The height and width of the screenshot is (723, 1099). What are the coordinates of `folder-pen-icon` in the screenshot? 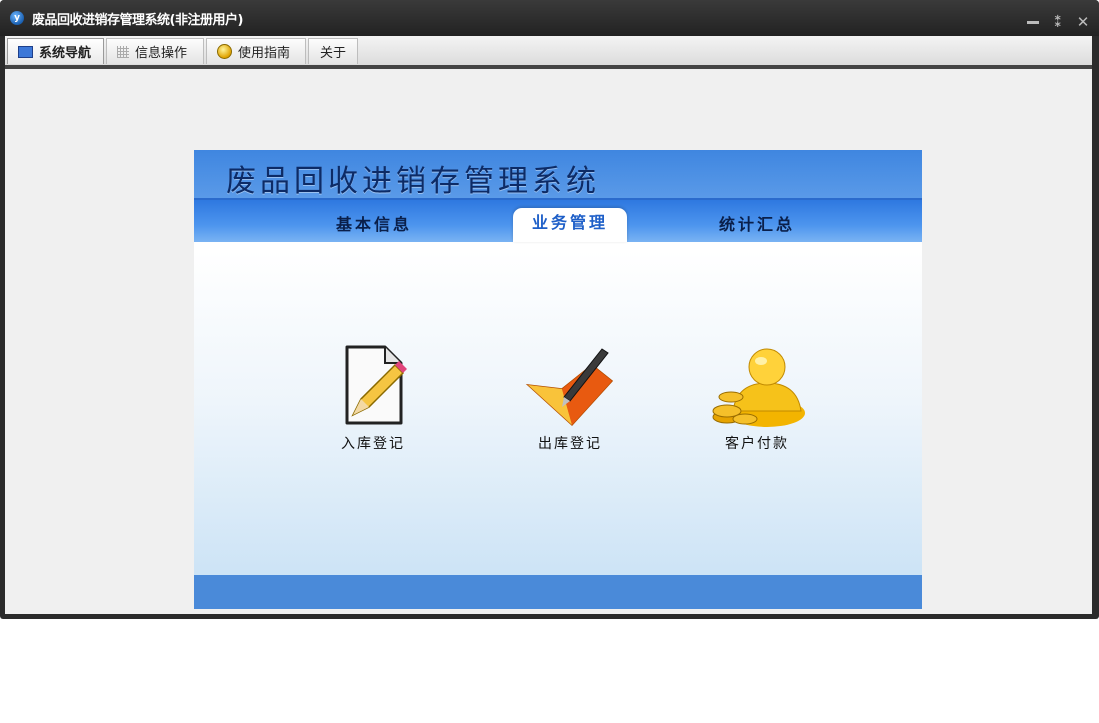 It's located at (570, 386).